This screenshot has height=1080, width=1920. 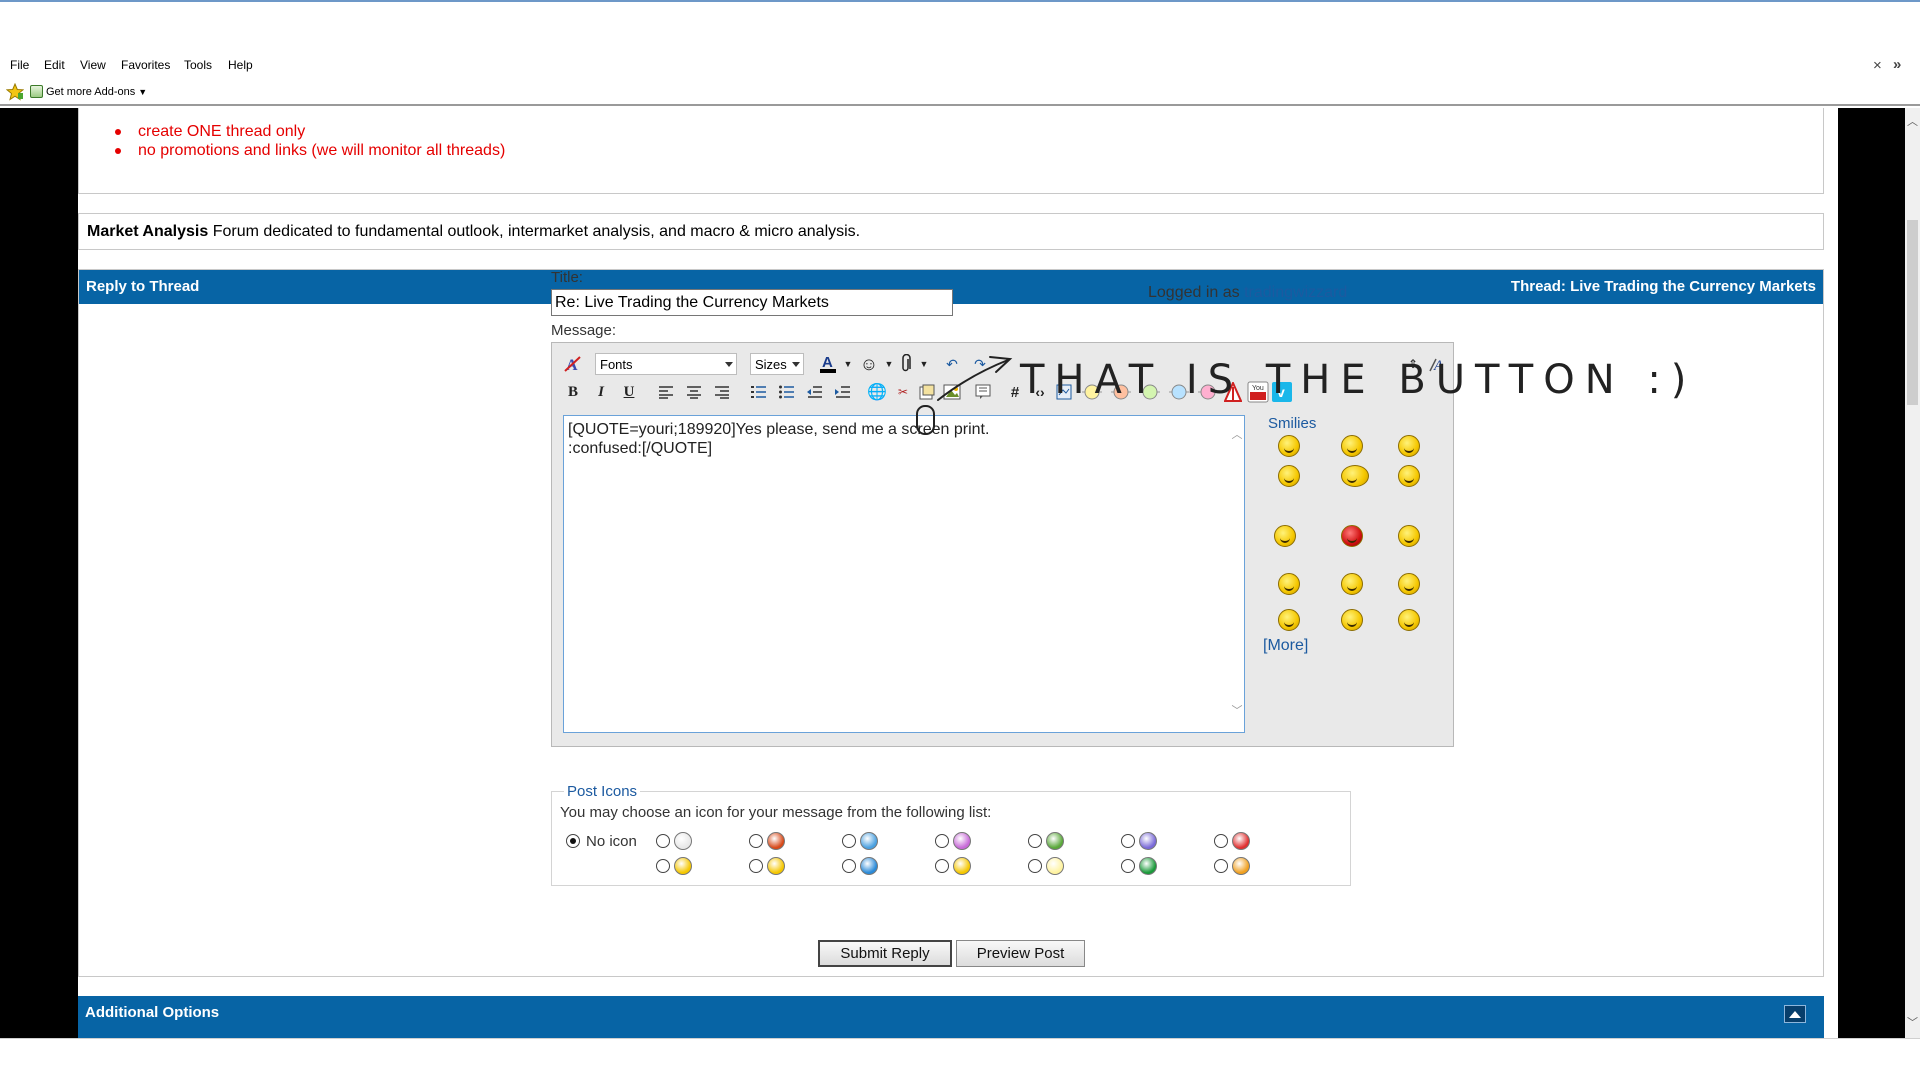 I want to click on title-input, so click(x=752, y=302).